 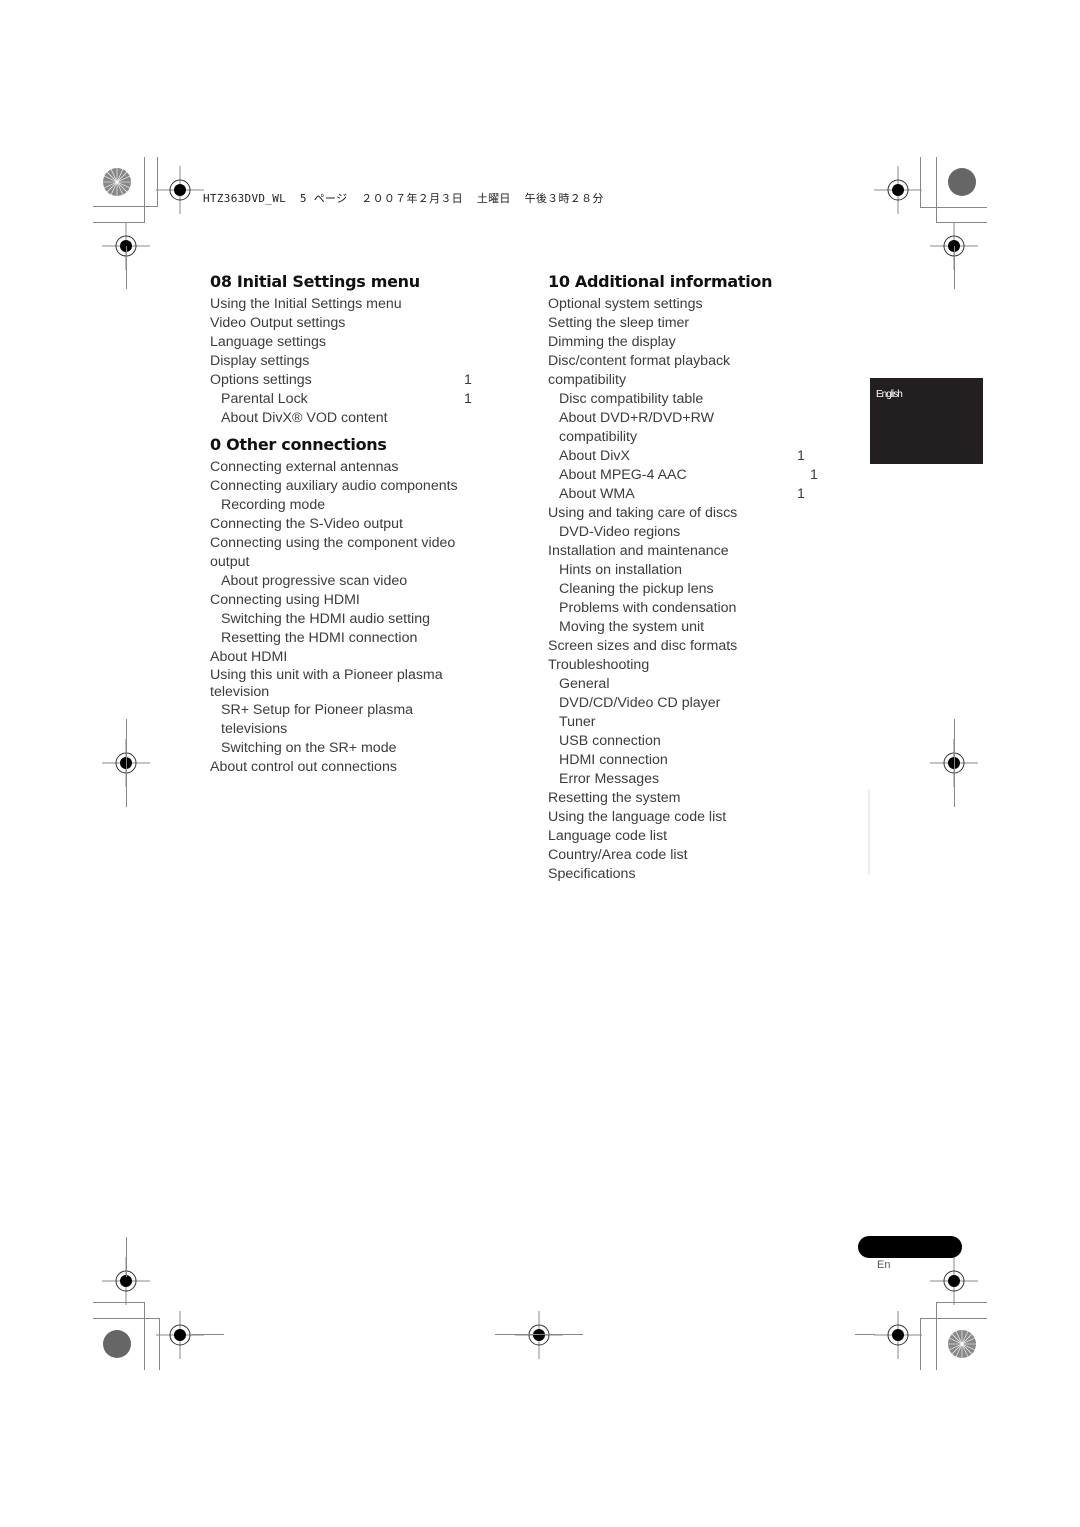 I want to click on toc-entry: Screen sizes and disc formats, so click(x=688, y=646).